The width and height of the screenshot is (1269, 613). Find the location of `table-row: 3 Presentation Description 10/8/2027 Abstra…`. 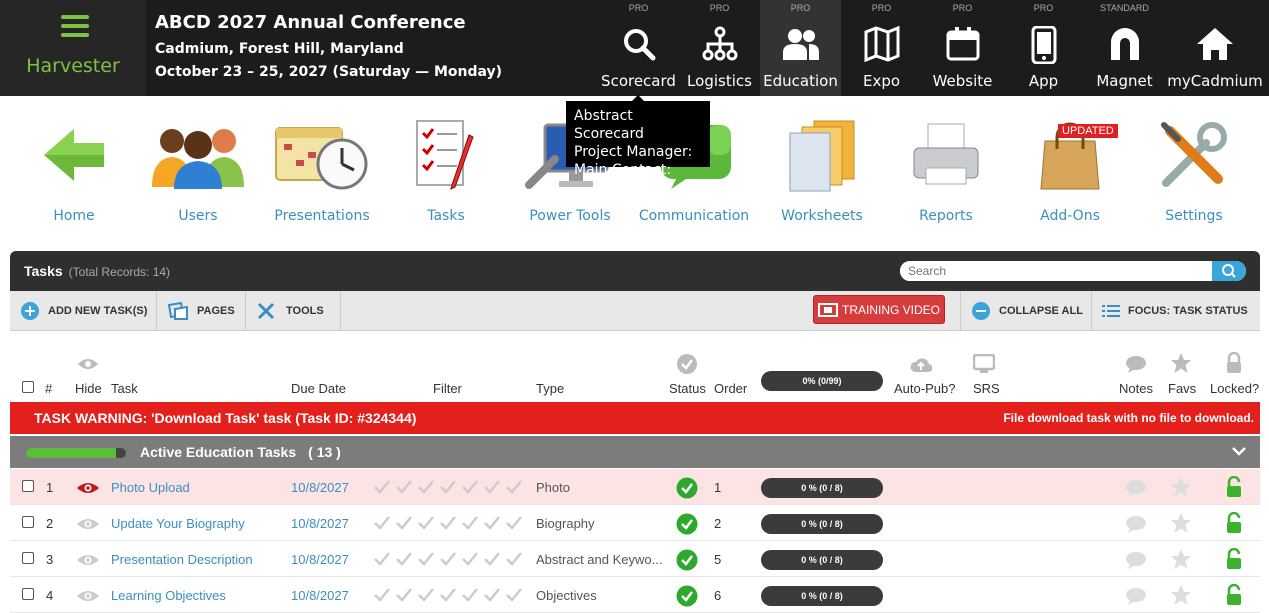

table-row: 3 Presentation Description 10/8/2027 Abstra… is located at coordinates (635, 559).